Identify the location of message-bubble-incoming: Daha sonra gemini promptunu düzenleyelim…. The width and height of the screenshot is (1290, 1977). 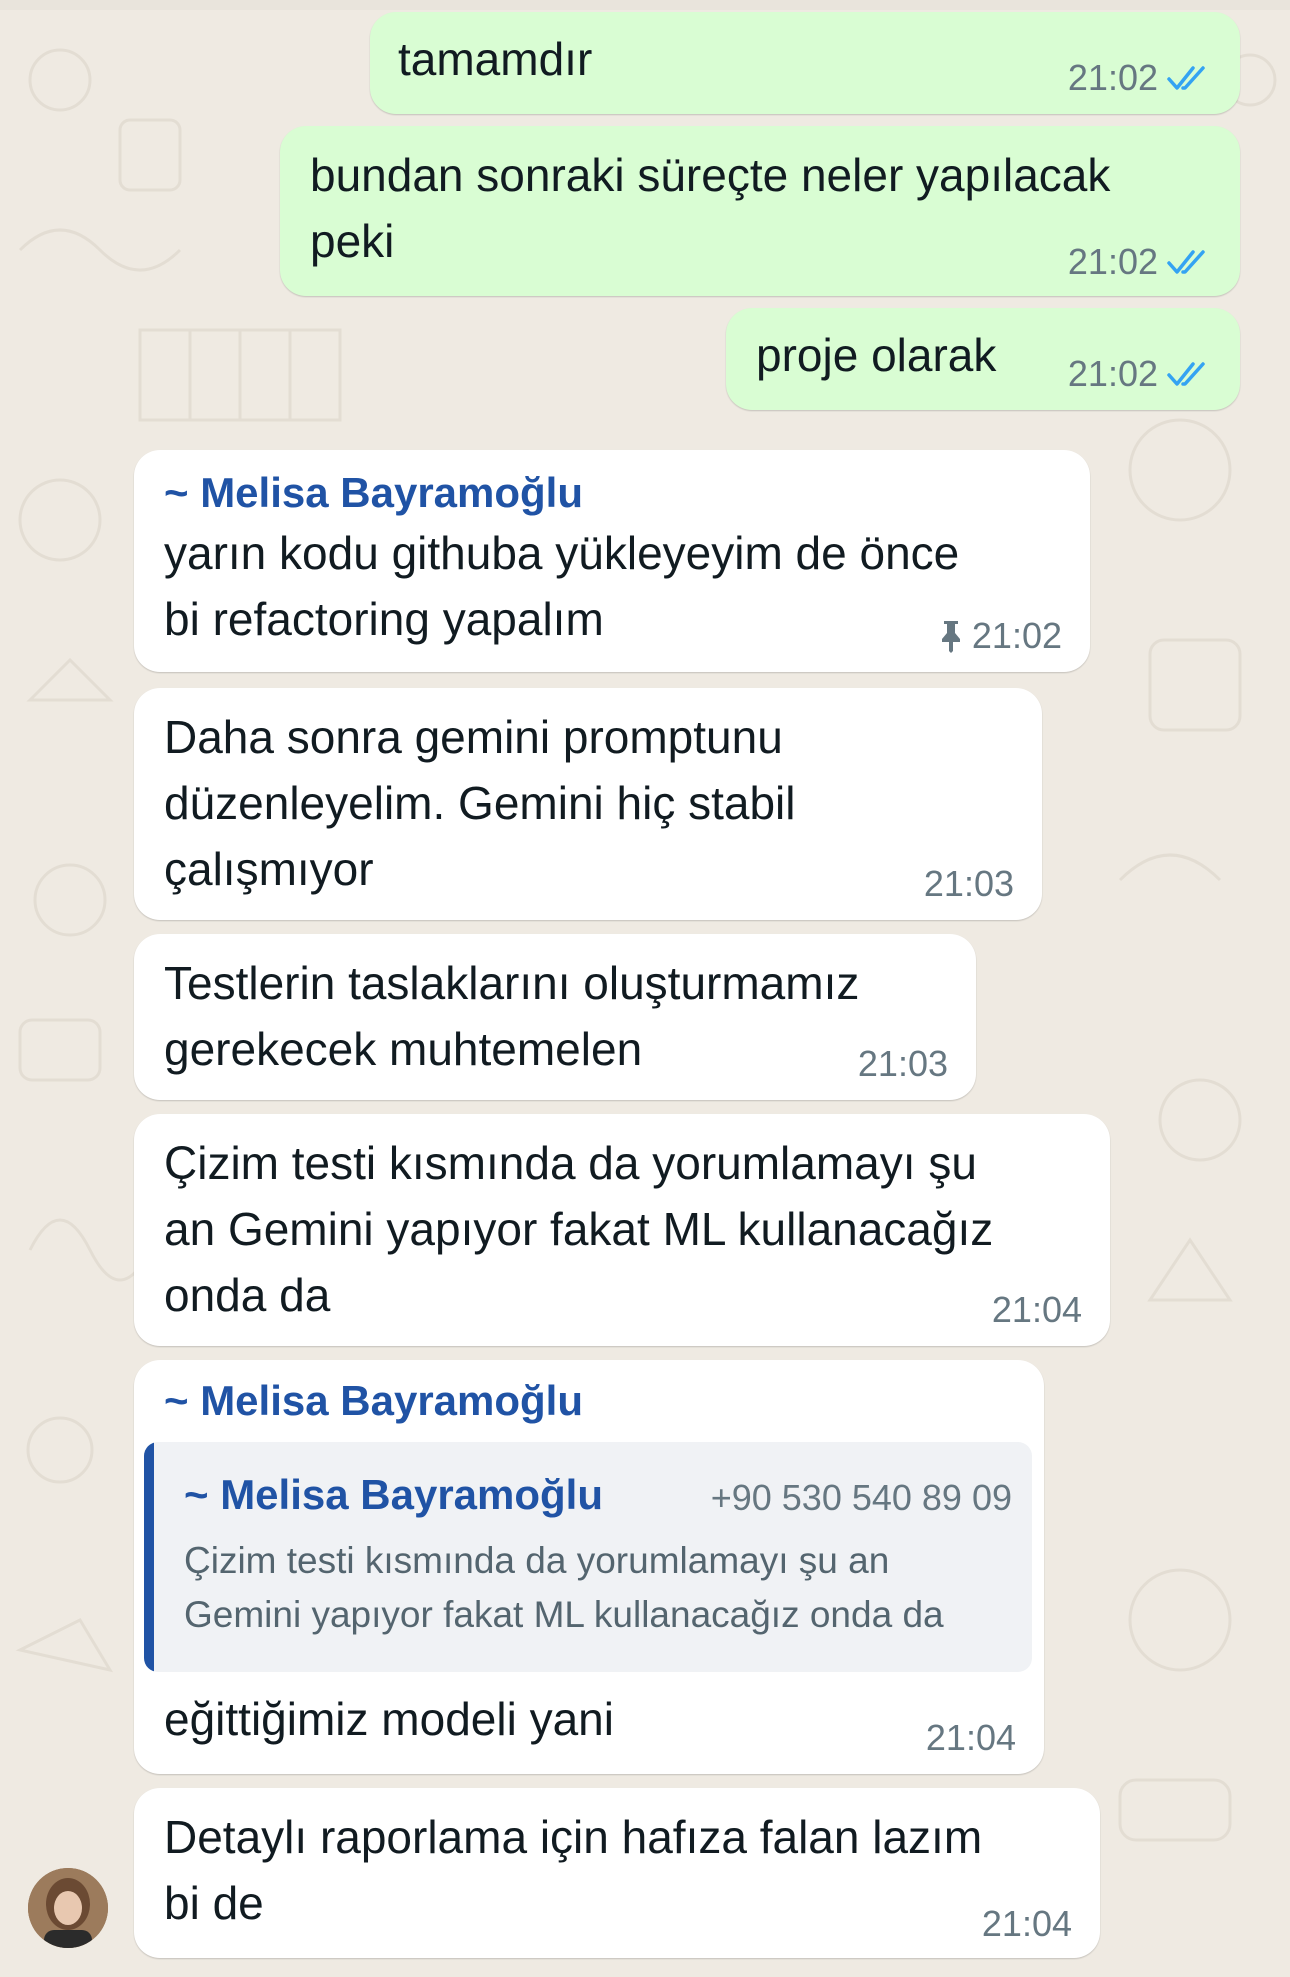
(588, 804).